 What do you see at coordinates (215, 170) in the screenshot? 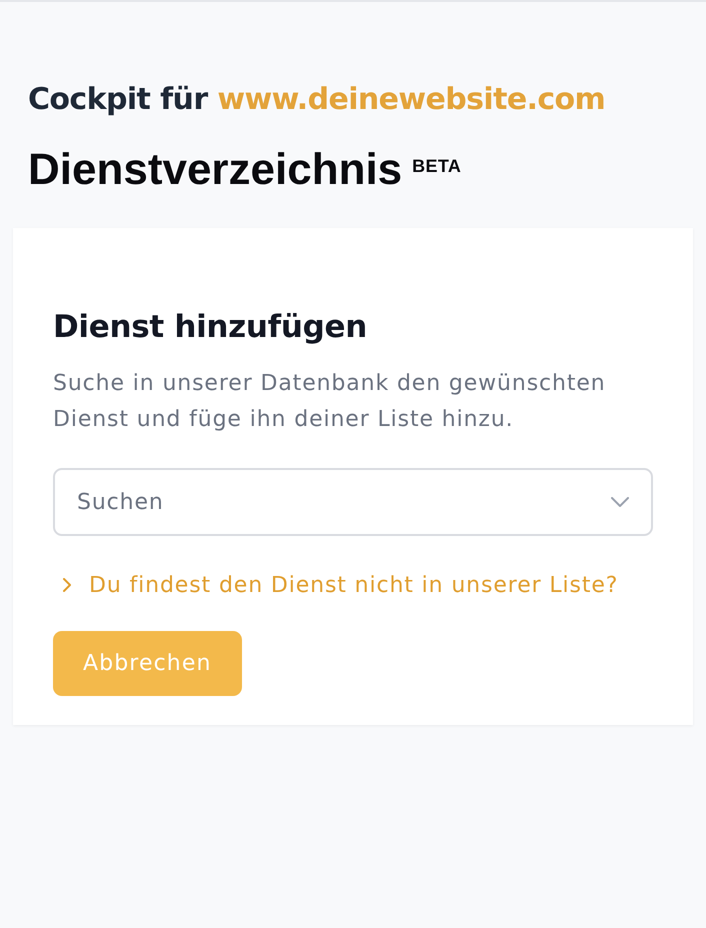
I see `page-title: Dienstverzeichnis` at bounding box center [215, 170].